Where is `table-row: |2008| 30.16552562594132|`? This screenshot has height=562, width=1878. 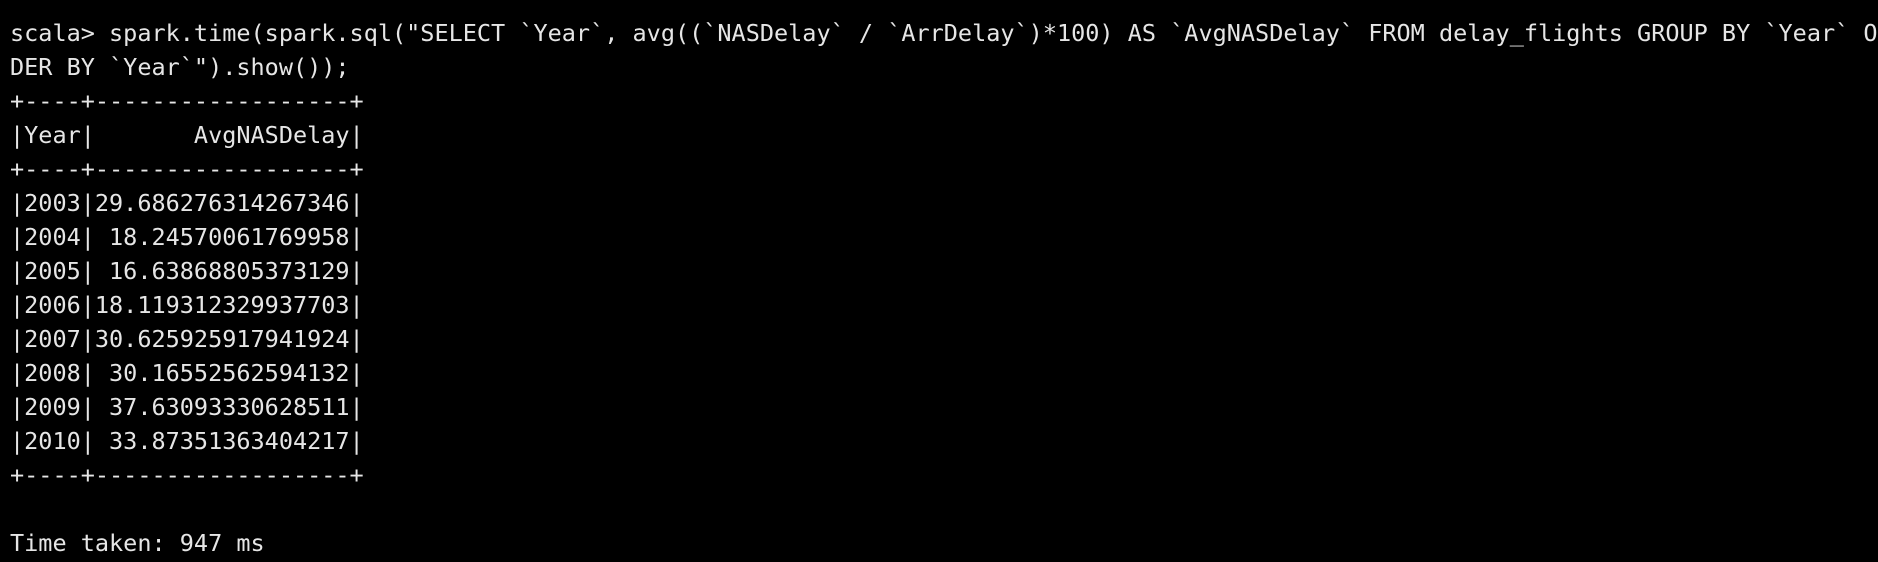 table-row: |2008| 30.16552562594132| is located at coordinates (187, 373).